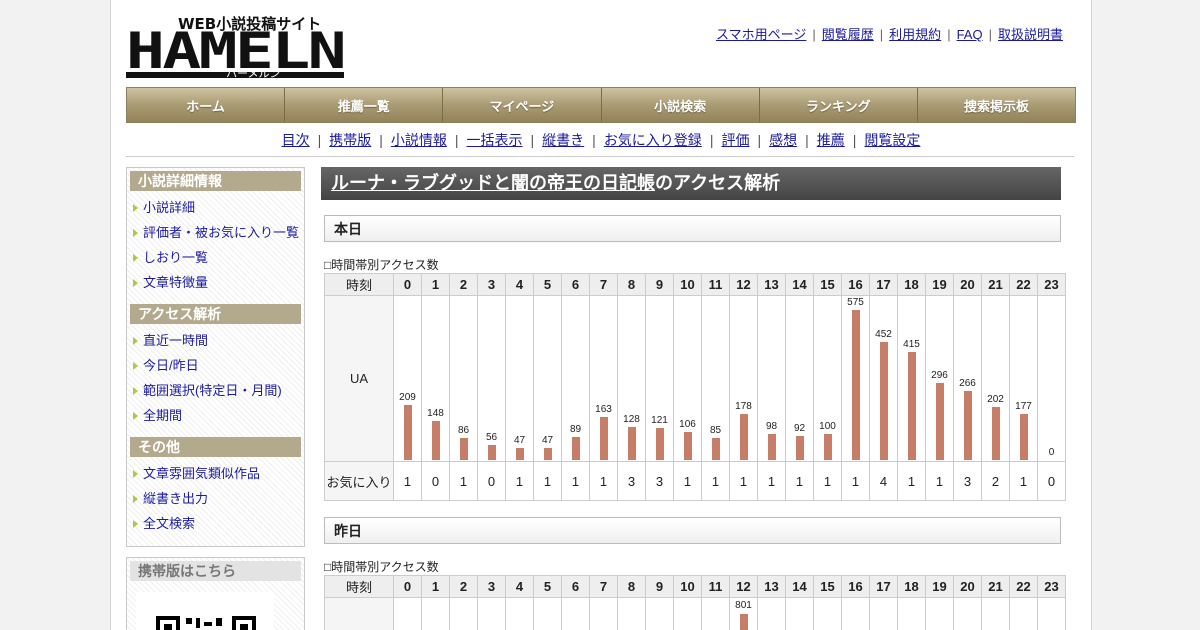 Image resolution: width=1200 pixels, height=630 pixels. I want to click on hour-header: 9, so click(659, 284).